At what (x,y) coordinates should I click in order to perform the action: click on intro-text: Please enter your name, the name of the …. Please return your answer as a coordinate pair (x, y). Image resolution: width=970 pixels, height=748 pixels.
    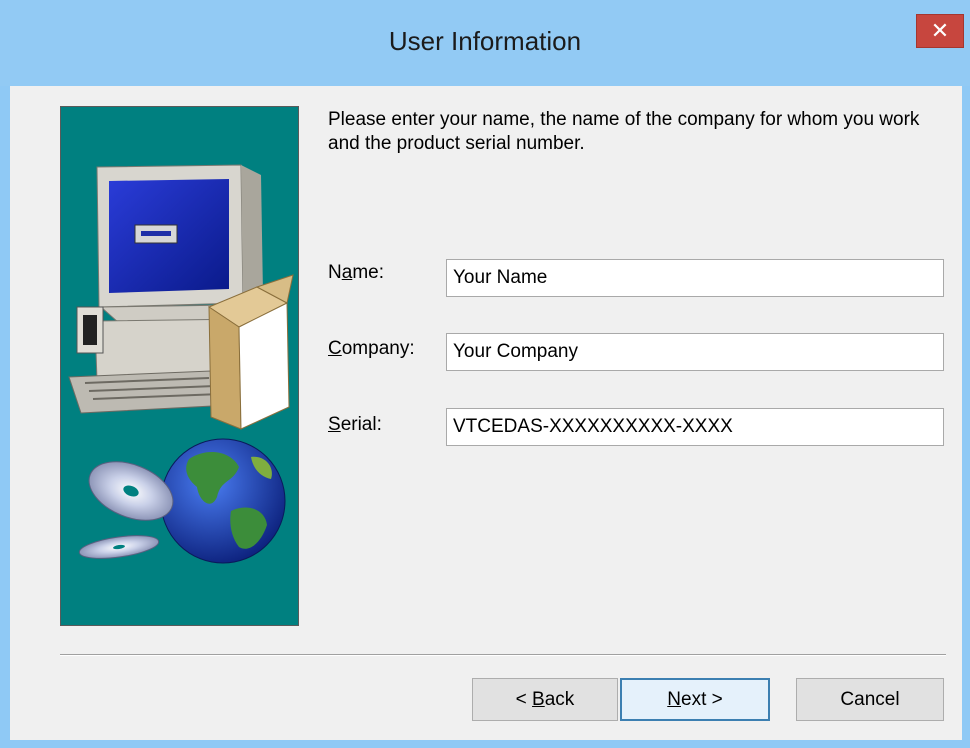
    Looking at the image, I should click on (624, 131).